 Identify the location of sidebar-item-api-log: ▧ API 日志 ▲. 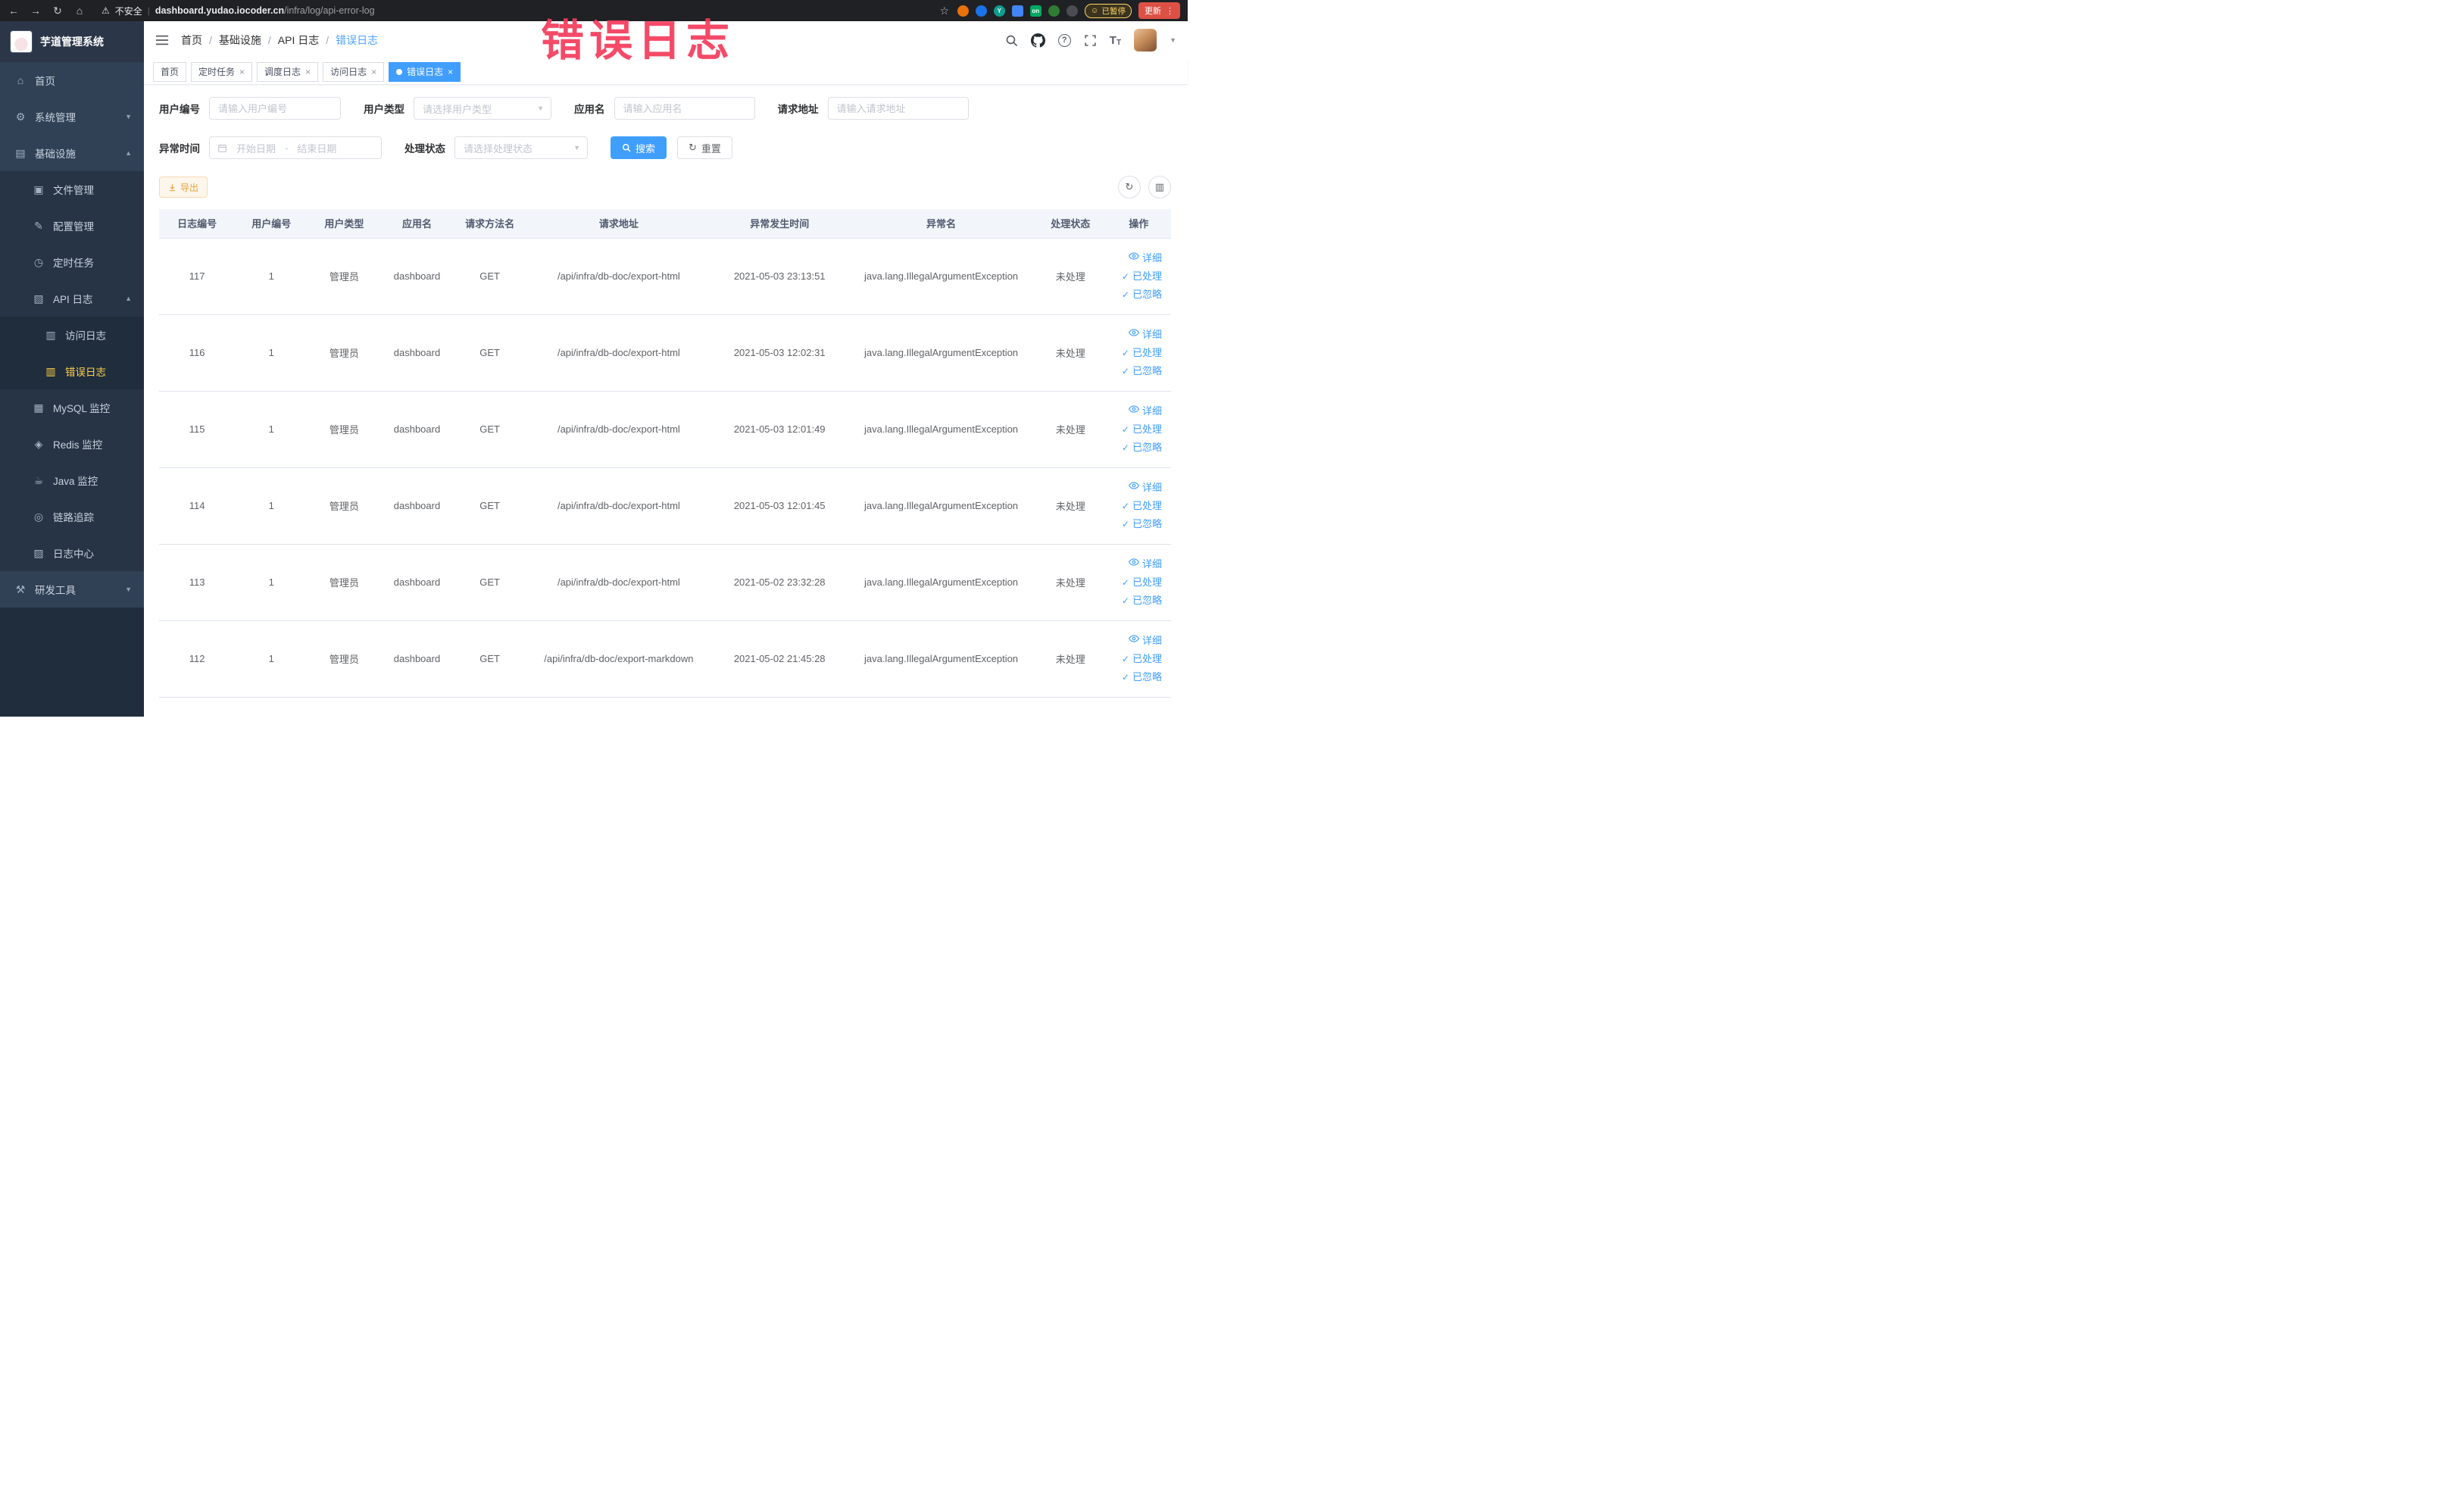
(72, 298).